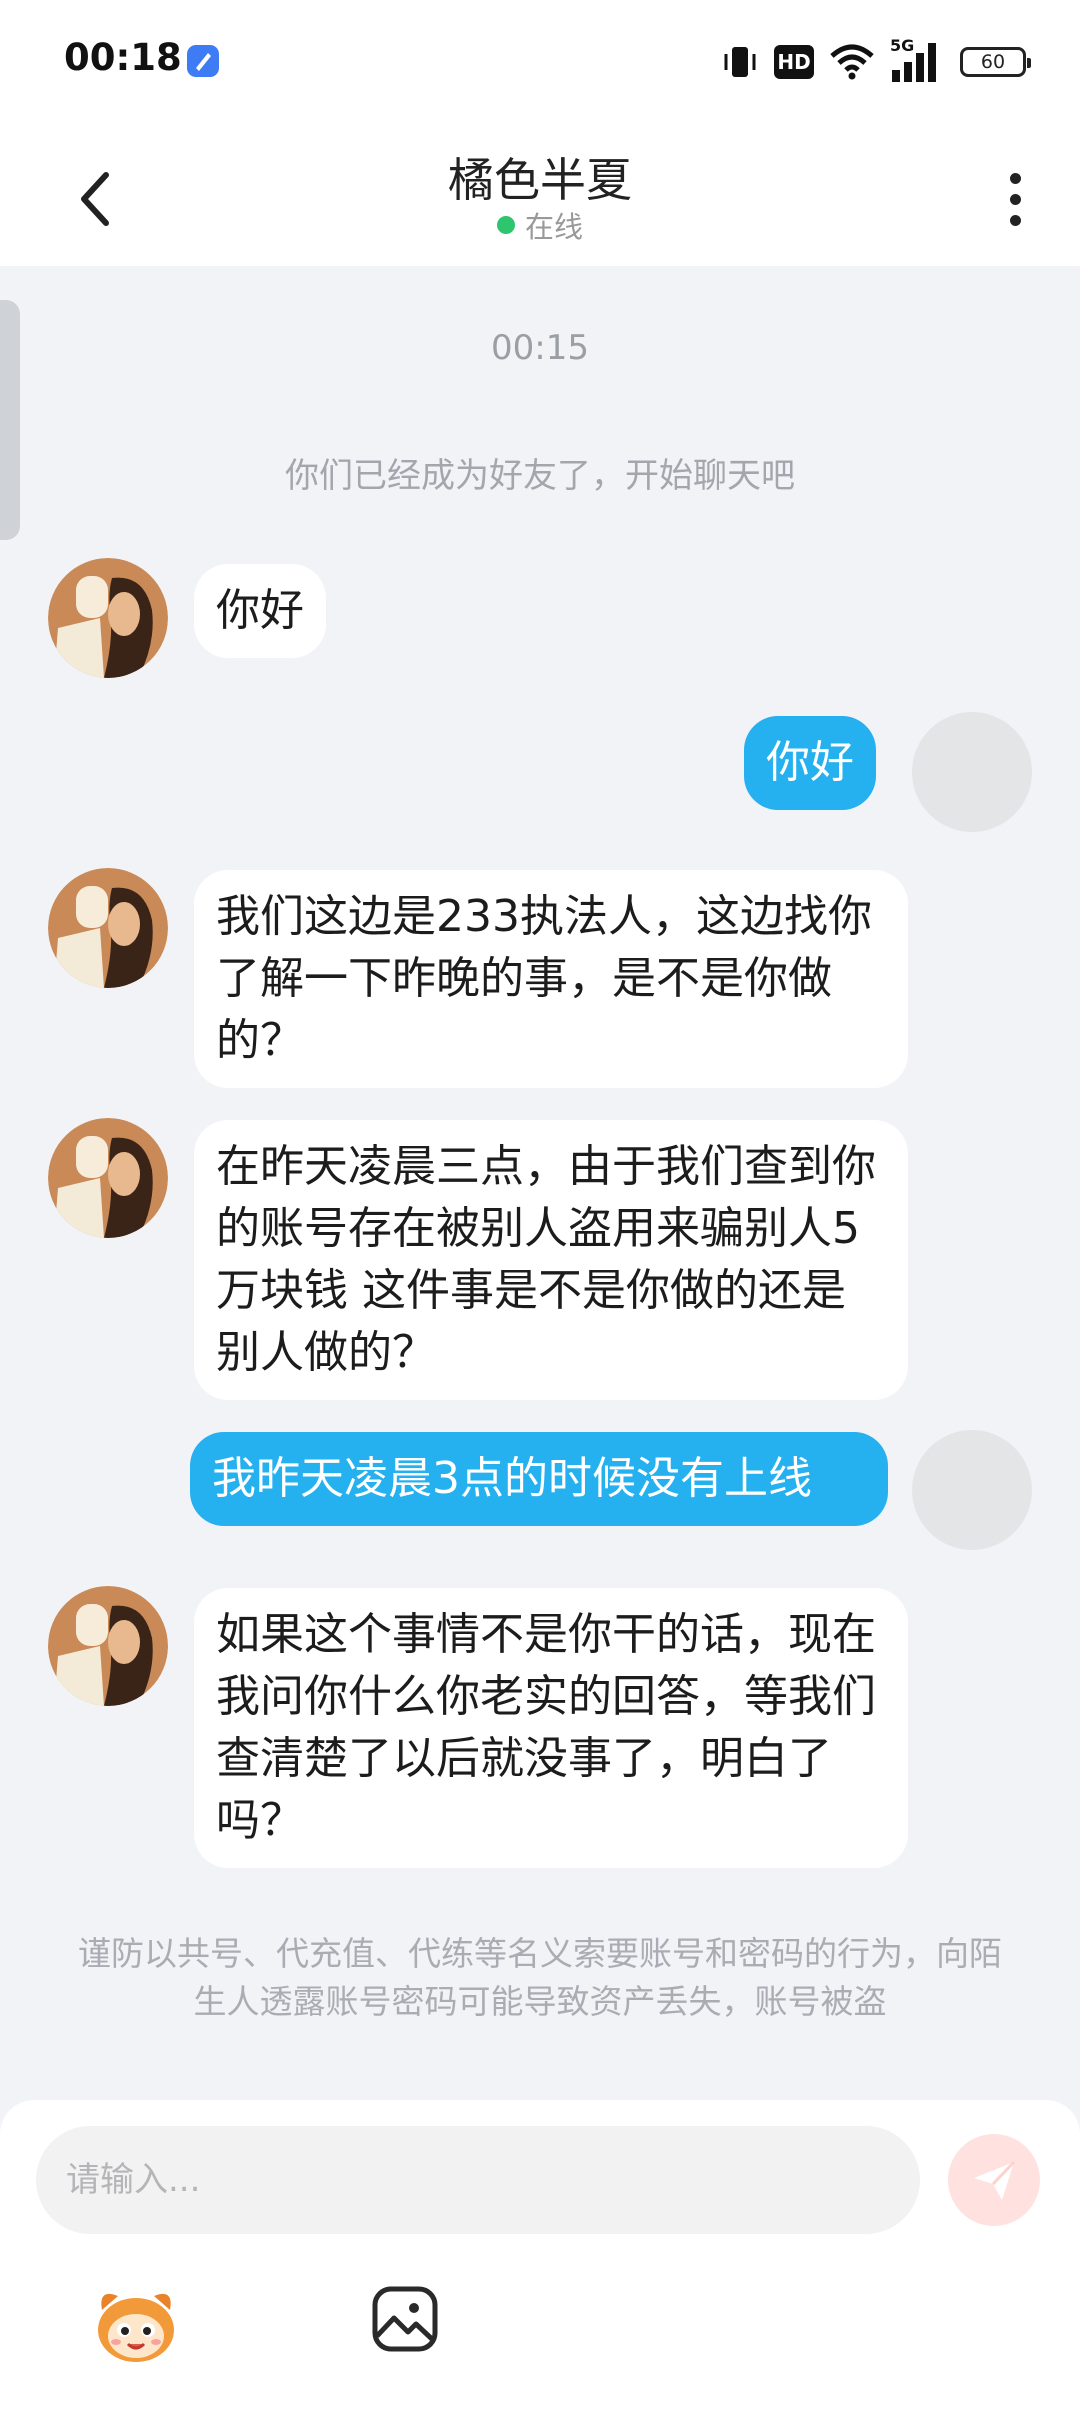  What do you see at coordinates (740, 62) in the screenshot?
I see `vibrate-icon` at bounding box center [740, 62].